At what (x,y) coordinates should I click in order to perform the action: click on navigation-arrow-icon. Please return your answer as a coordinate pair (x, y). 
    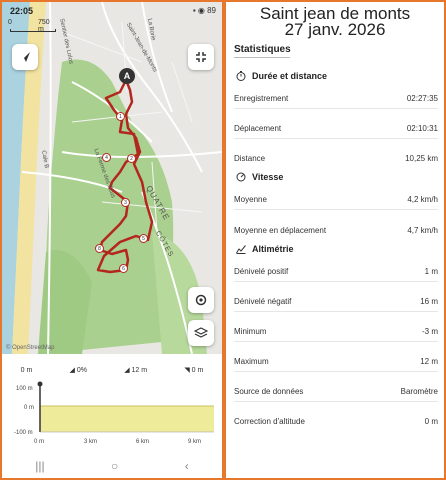
    Looking at the image, I should click on (25, 57).